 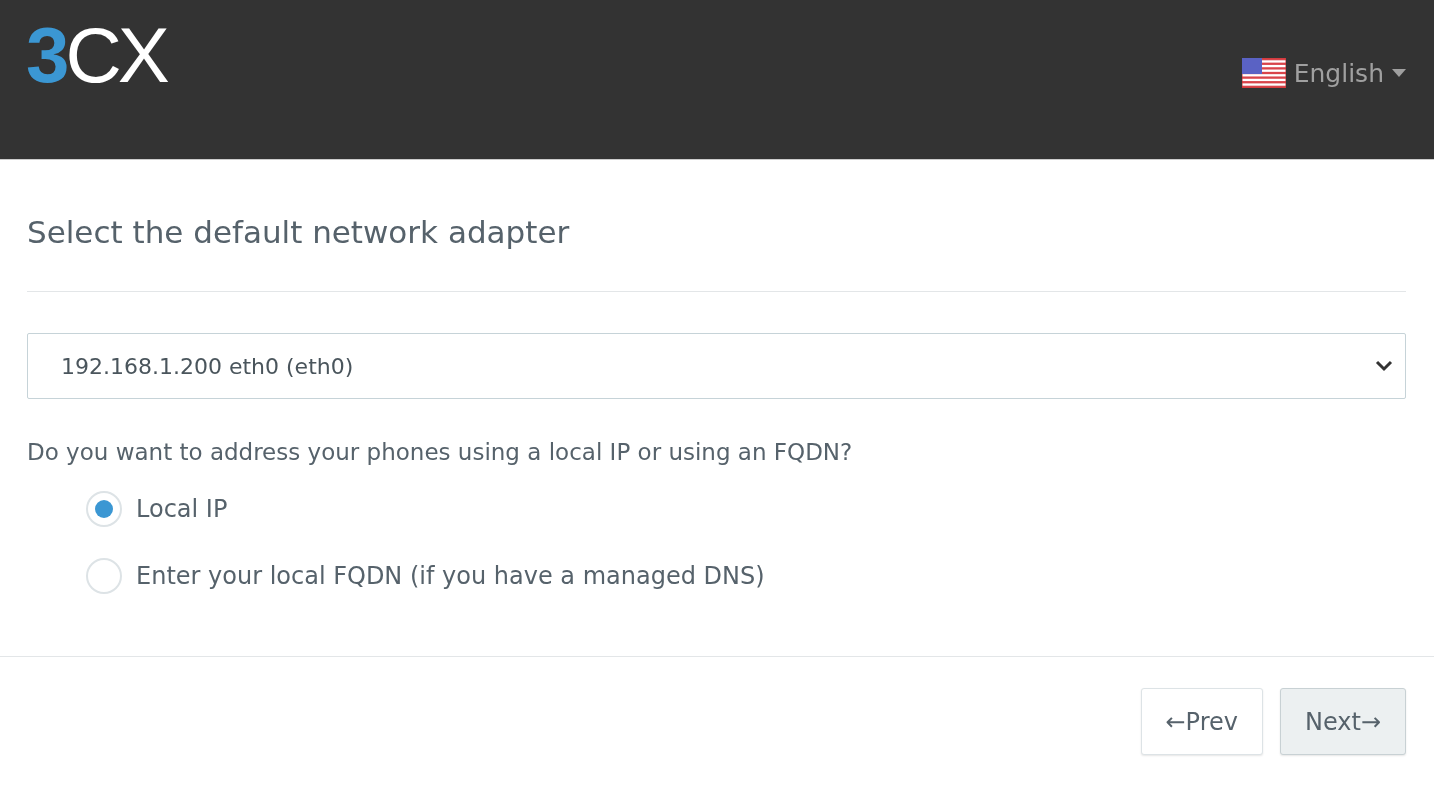 I want to click on next-button: Next→, so click(x=1342, y=721).